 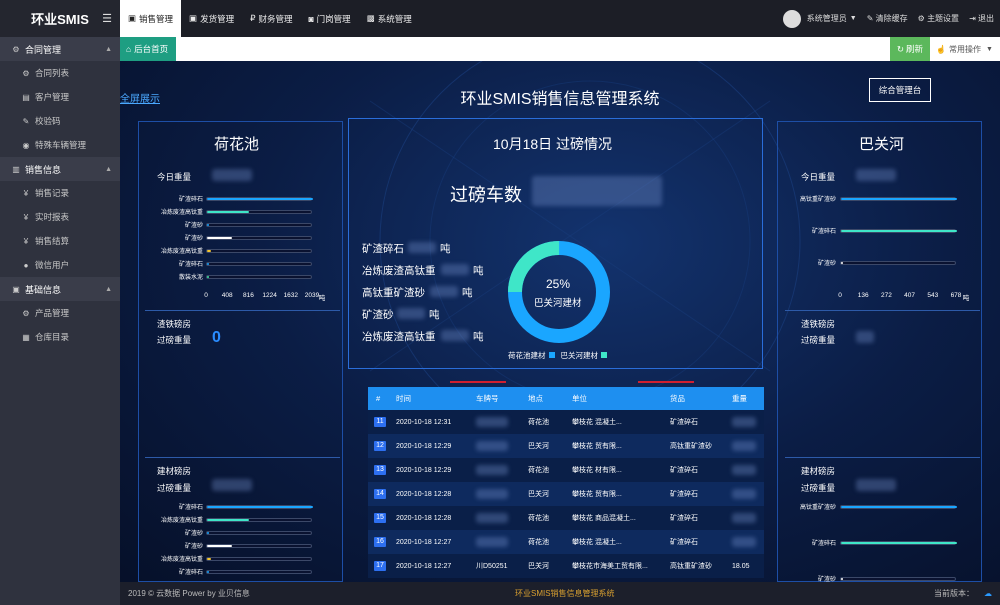 What do you see at coordinates (211, 18) in the screenshot?
I see `top-nav-tab: ▣ 发货管理` at bounding box center [211, 18].